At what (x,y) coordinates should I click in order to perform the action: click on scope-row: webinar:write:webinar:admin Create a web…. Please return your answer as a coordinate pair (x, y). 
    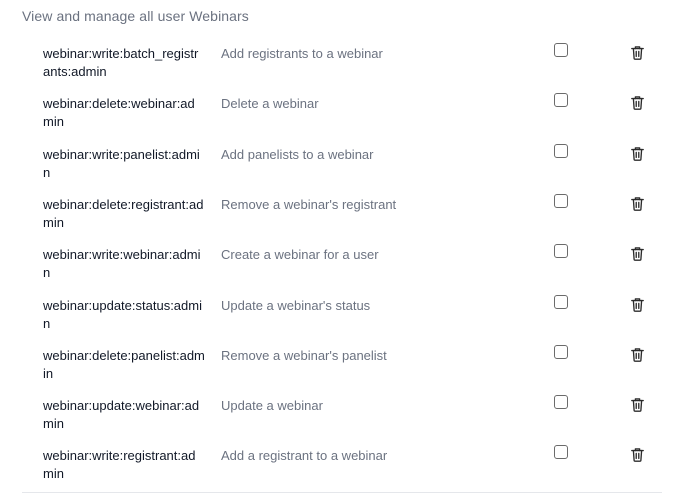
    Looking at the image, I should click on (340, 264).